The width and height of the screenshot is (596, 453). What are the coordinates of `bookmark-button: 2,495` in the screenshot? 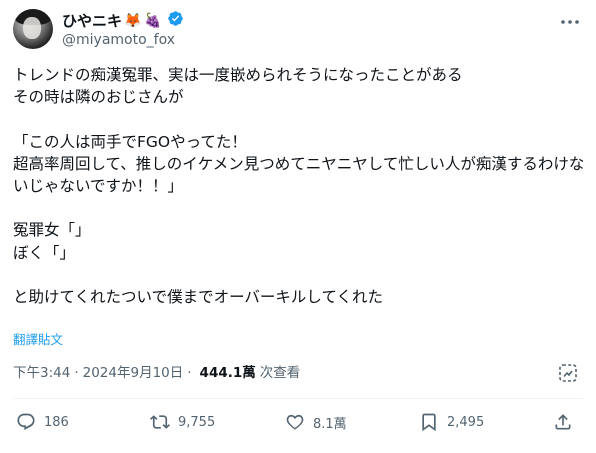 It's located at (451, 422).